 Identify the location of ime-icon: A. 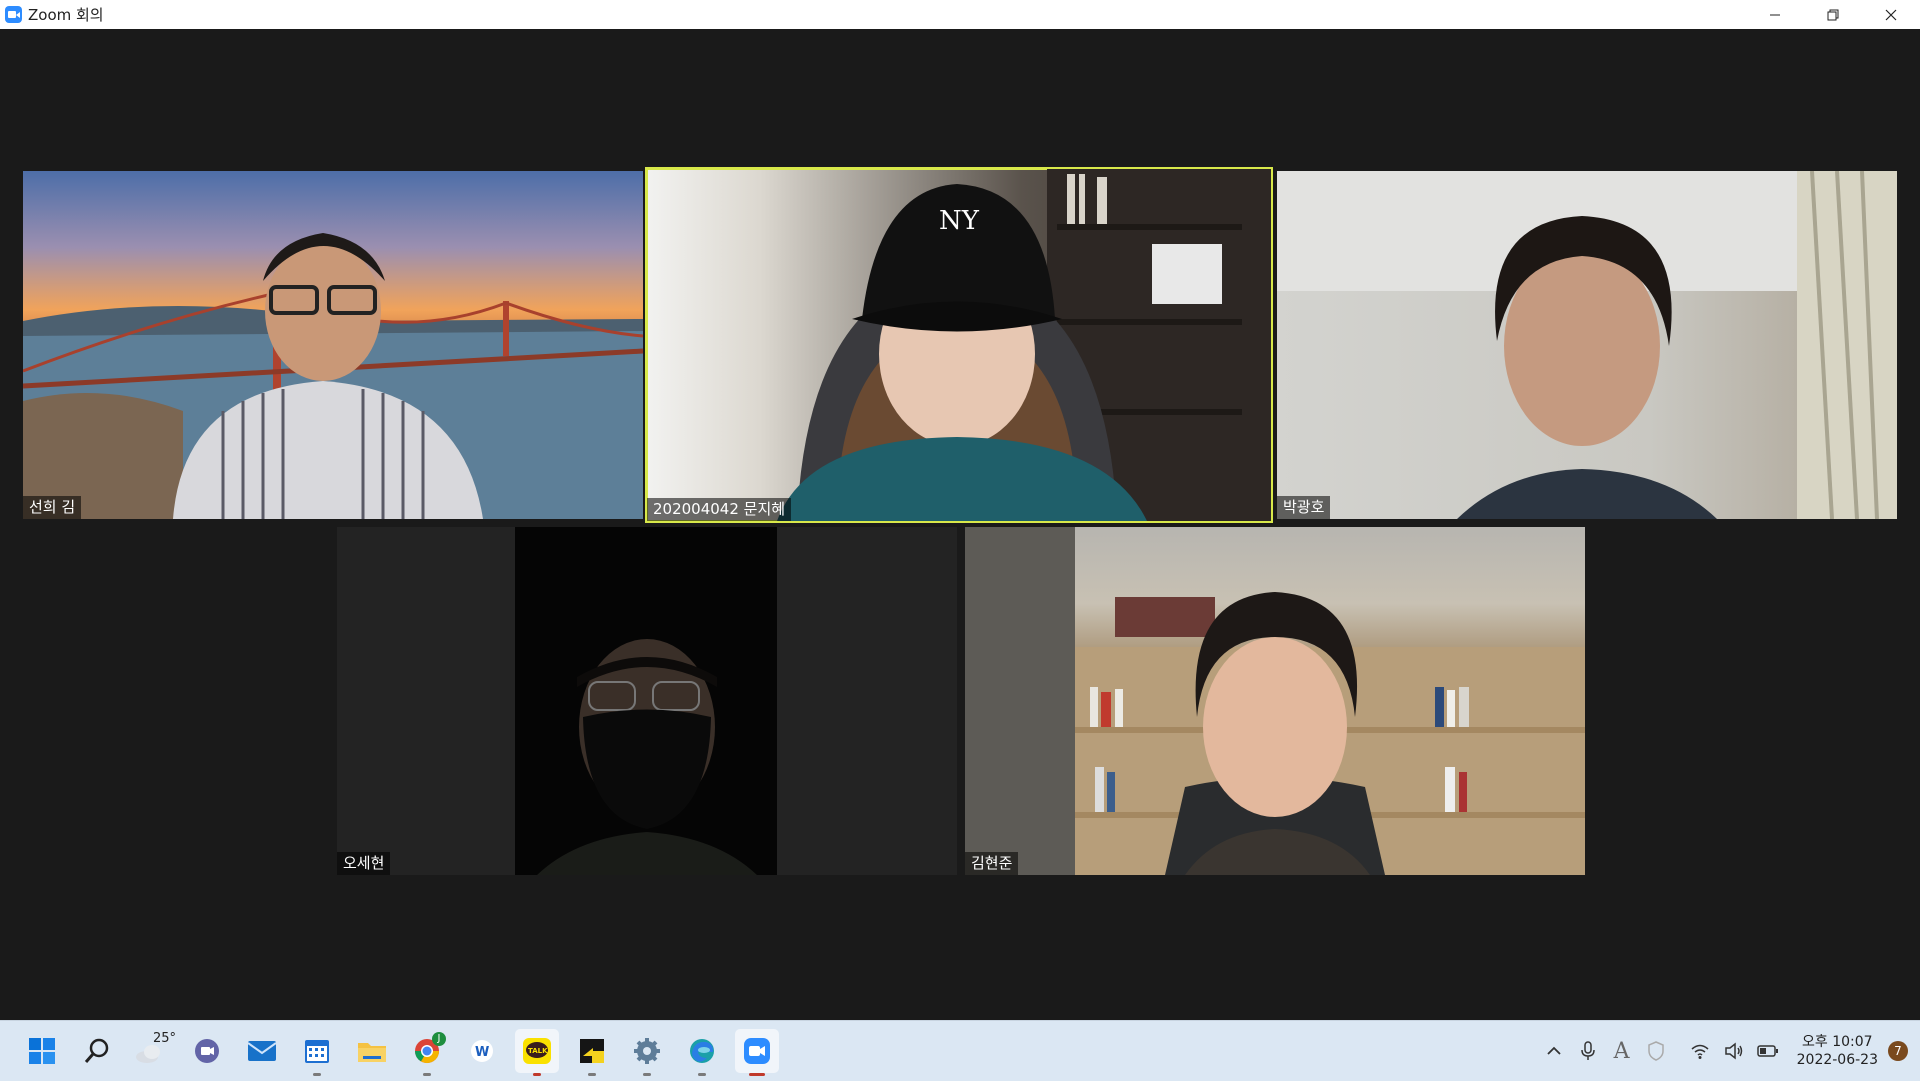
(1621, 1051).